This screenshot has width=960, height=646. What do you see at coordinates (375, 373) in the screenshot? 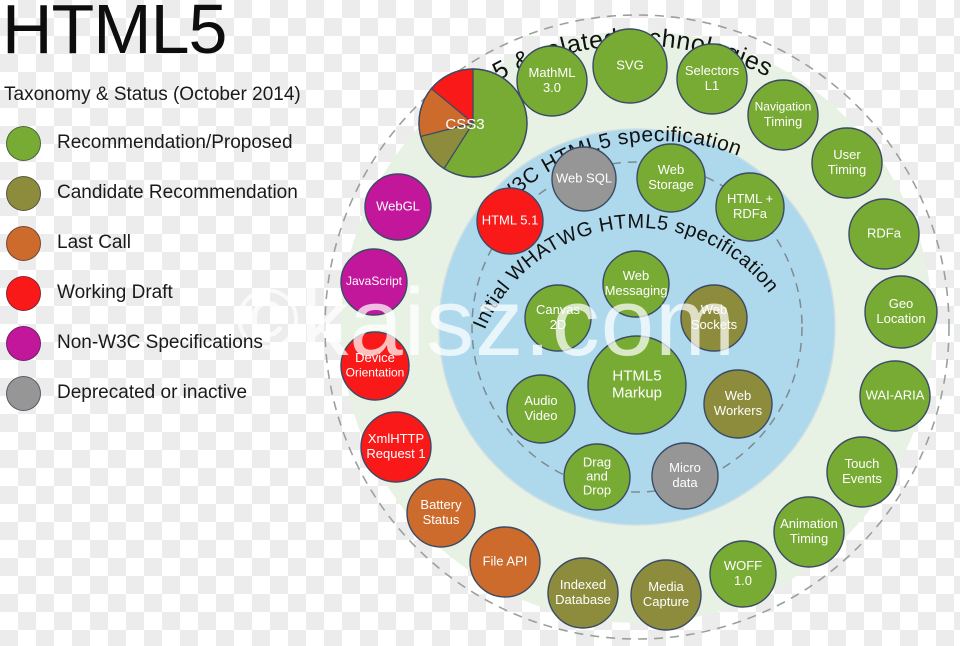
I see `bubble-label: Orientation` at bounding box center [375, 373].